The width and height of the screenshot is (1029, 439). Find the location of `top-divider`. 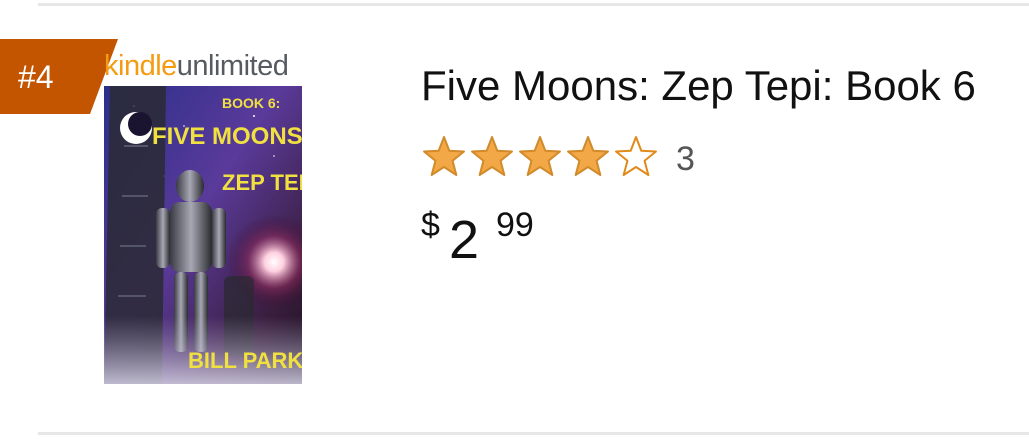

top-divider is located at coordinates (533, 4).